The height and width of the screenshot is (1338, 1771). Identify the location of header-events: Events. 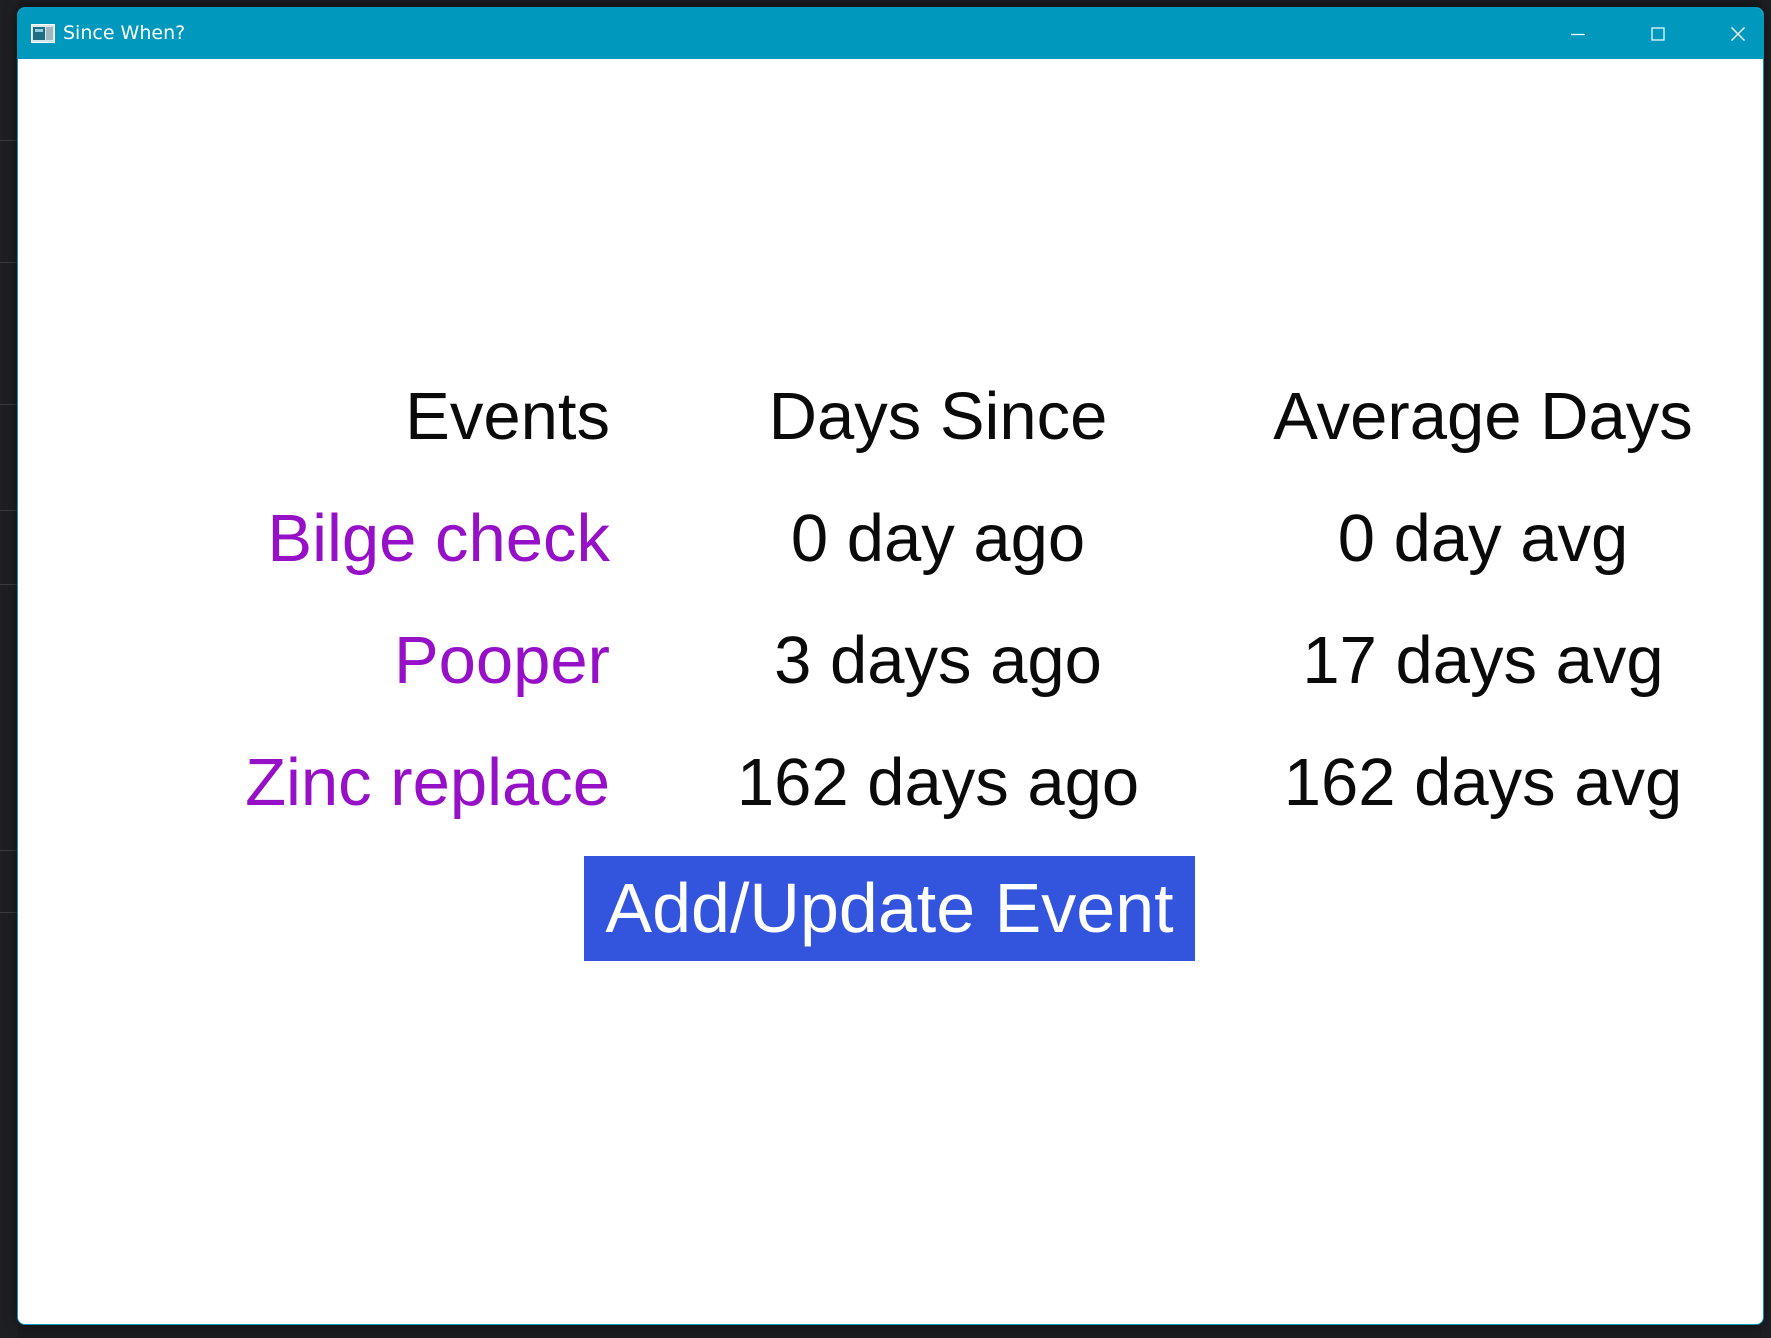
(507, 416).